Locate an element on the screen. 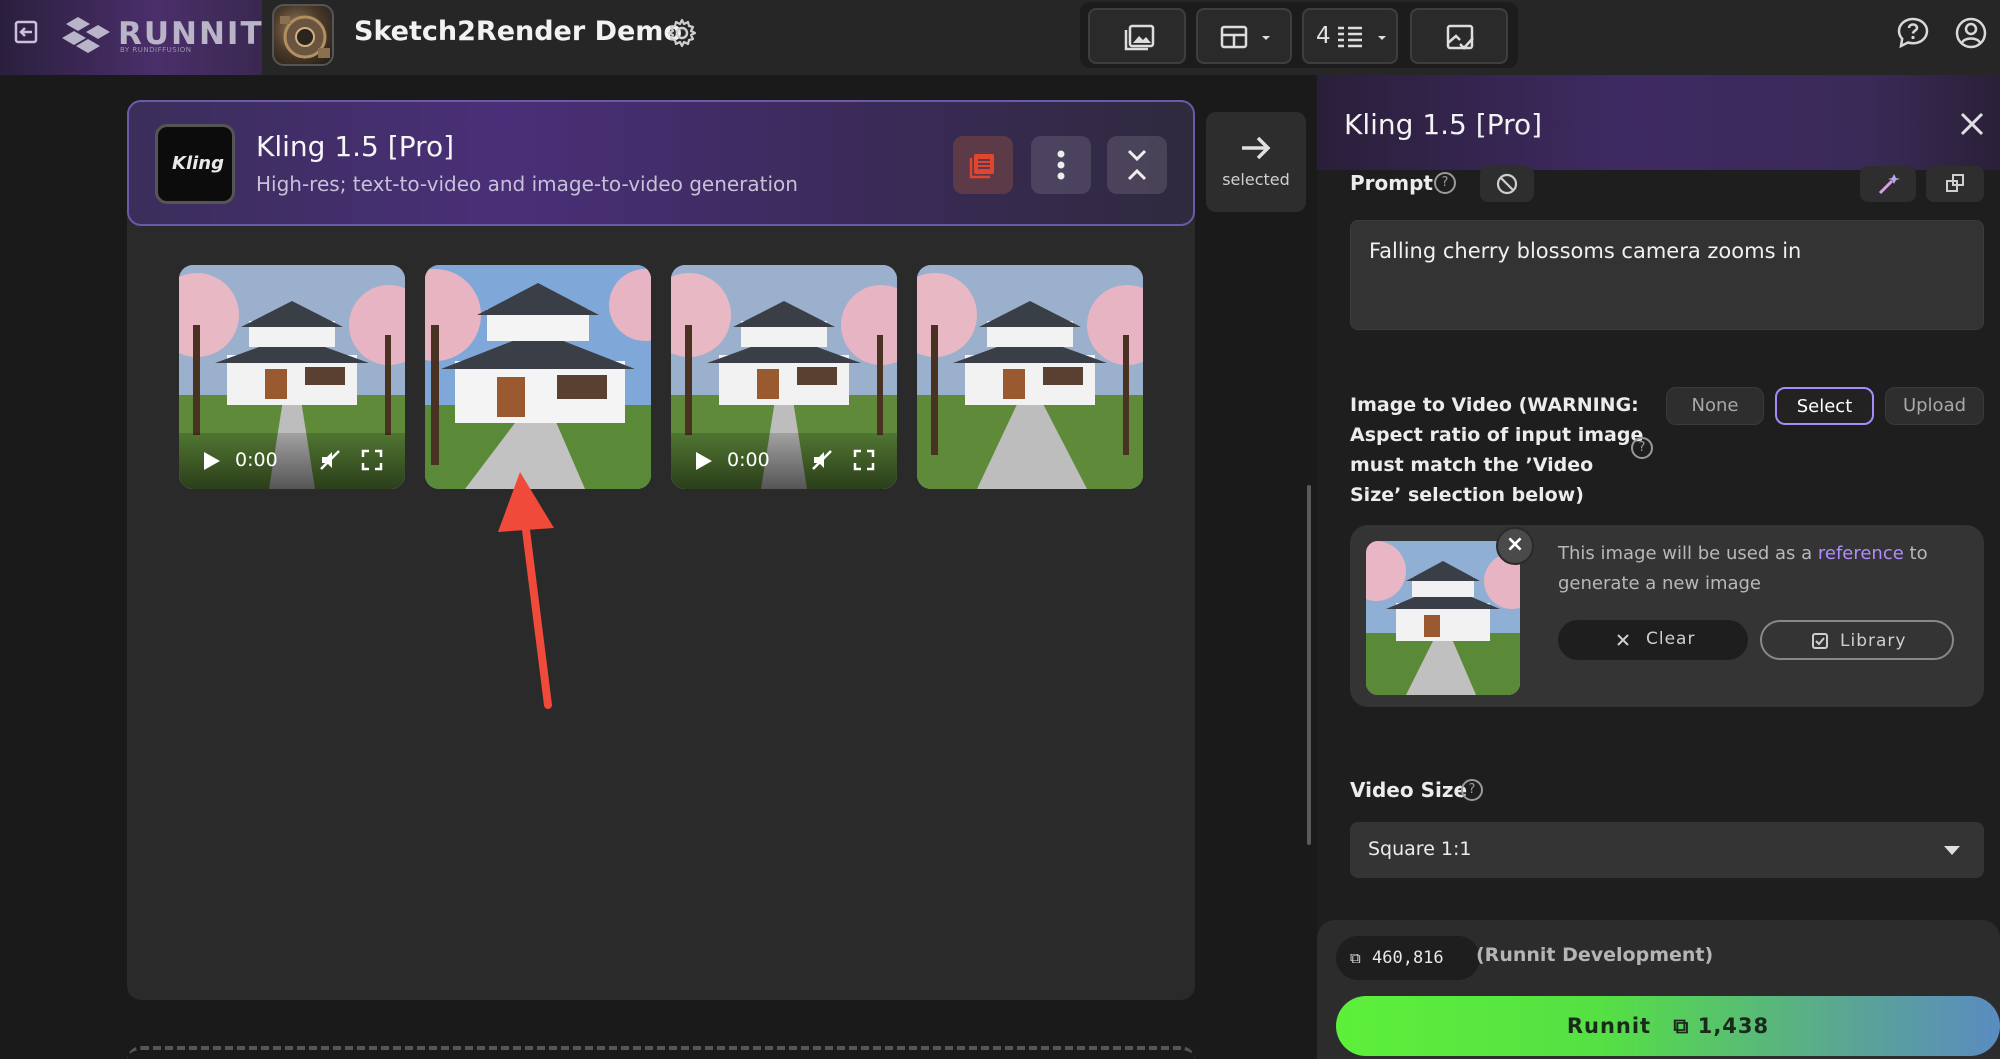  gallery-icon is located at coordinates (1139, 37).